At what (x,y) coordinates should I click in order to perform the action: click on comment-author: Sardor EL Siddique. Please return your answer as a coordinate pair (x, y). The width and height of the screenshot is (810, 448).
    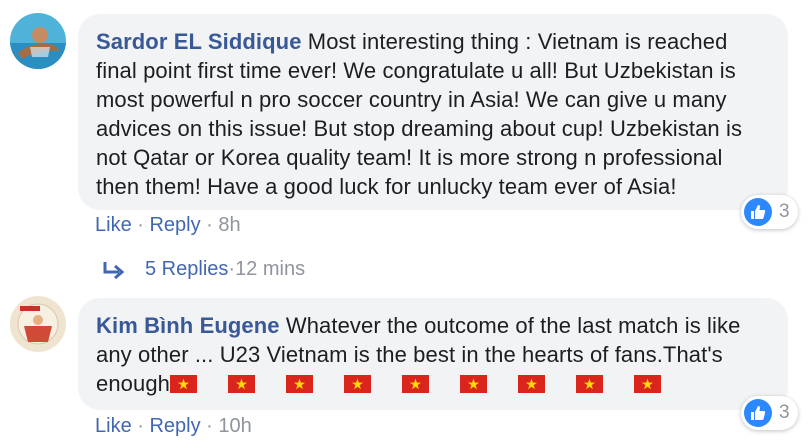
    Looking at the image, I should click on (199, 41).